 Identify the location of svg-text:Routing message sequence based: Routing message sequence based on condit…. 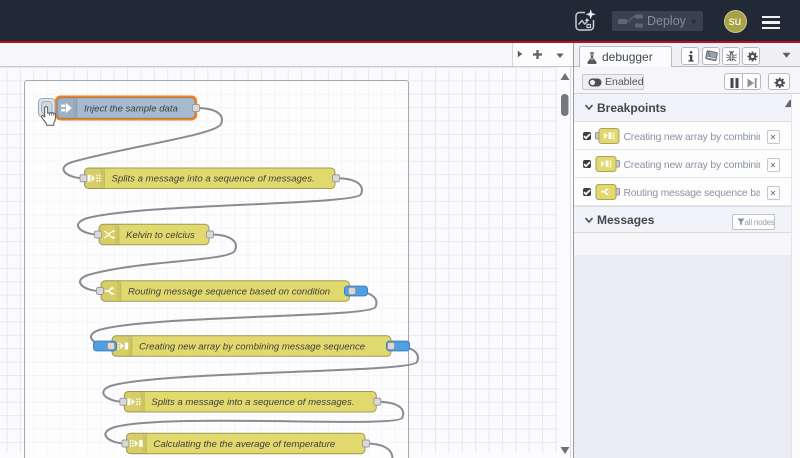
(229, 291).